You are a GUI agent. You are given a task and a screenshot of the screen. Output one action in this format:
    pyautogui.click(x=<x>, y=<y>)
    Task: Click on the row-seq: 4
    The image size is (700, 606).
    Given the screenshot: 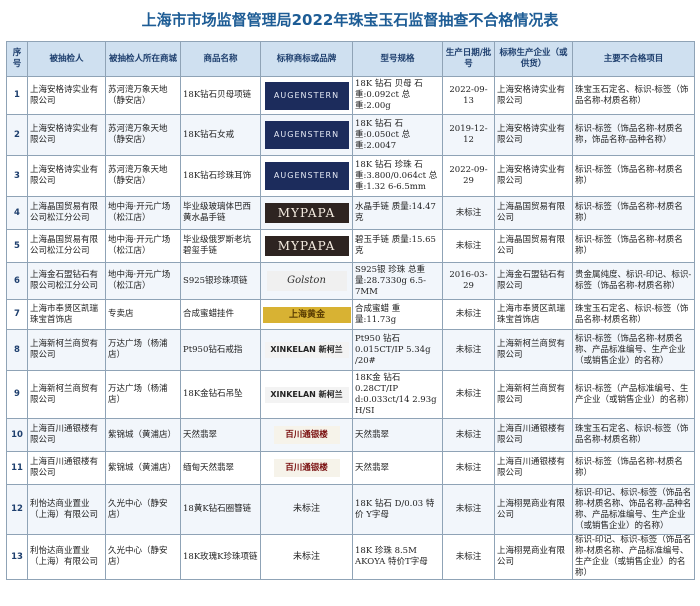 What is the action you would take?
    pyautogui.click(x=17, y=213)
    